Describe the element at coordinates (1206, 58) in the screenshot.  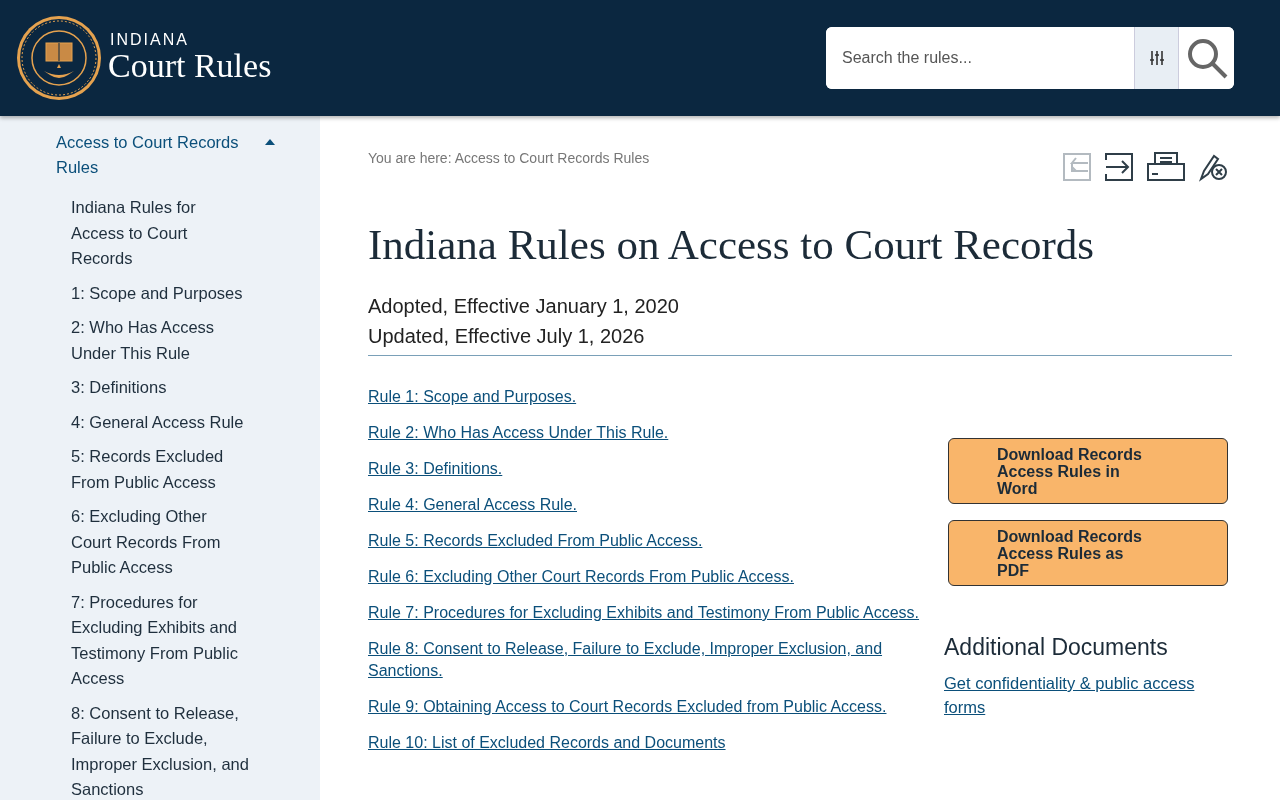
I see `search-button` at that location.